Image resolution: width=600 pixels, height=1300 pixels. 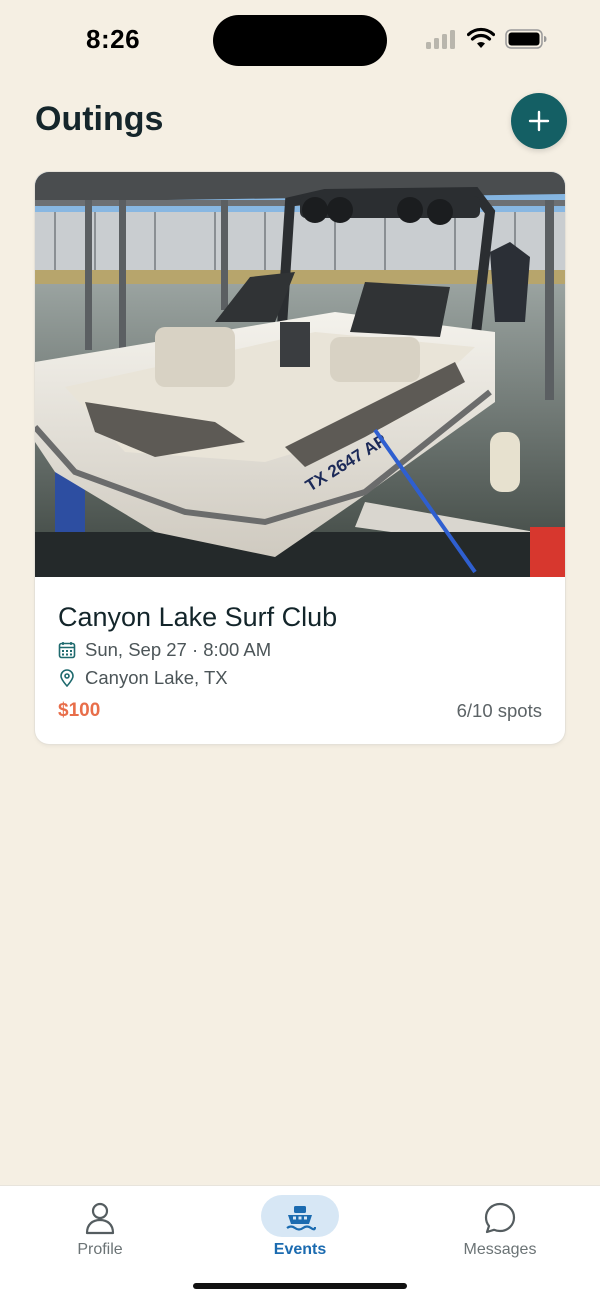 I want to click on wifi-icon, so click(x=481, y=37).